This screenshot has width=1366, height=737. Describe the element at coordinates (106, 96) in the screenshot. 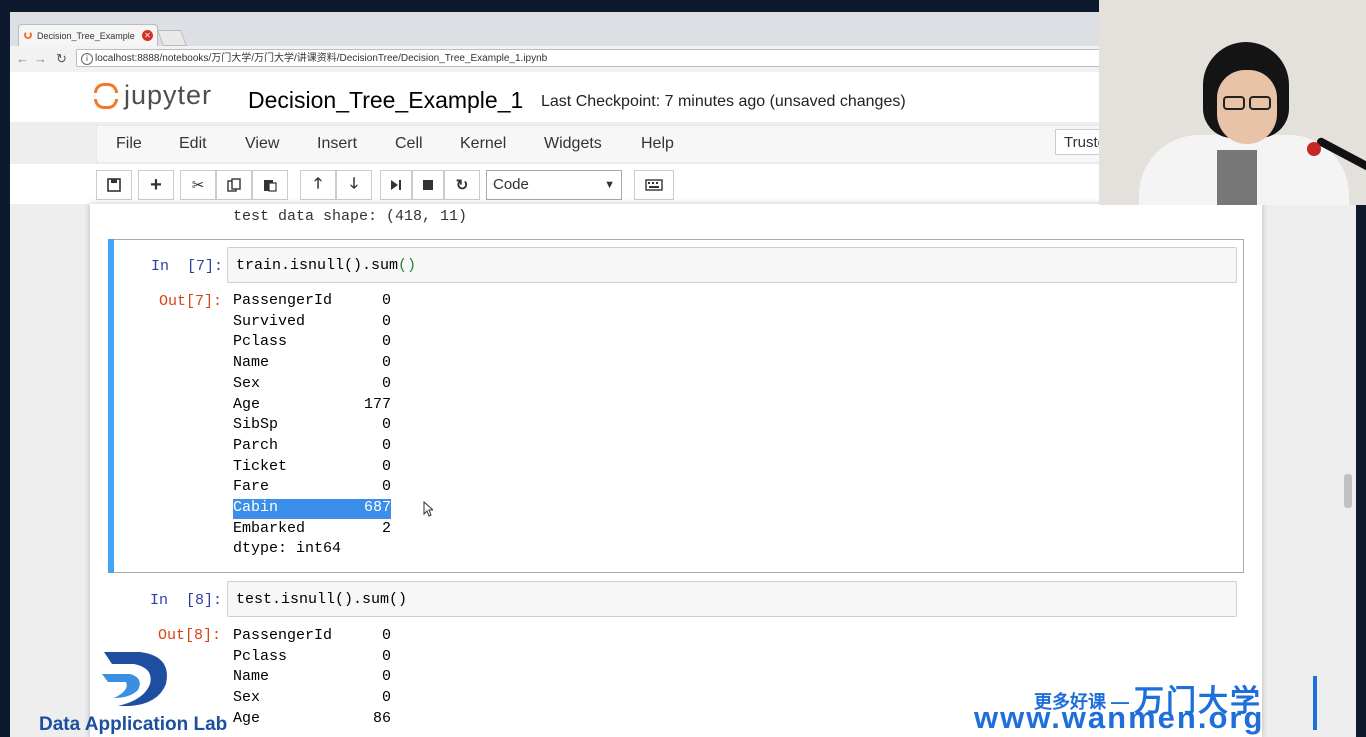

I see `jupyter-logo-icon` at that location.